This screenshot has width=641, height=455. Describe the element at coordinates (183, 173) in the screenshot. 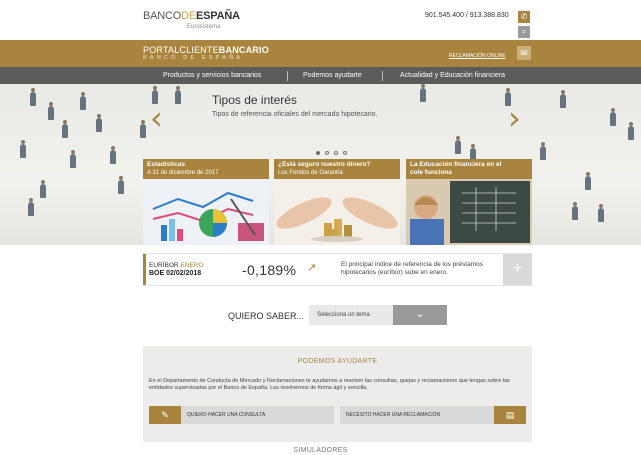

I see `card-subtitle: A 31 de diciembre de 2017` at that location.